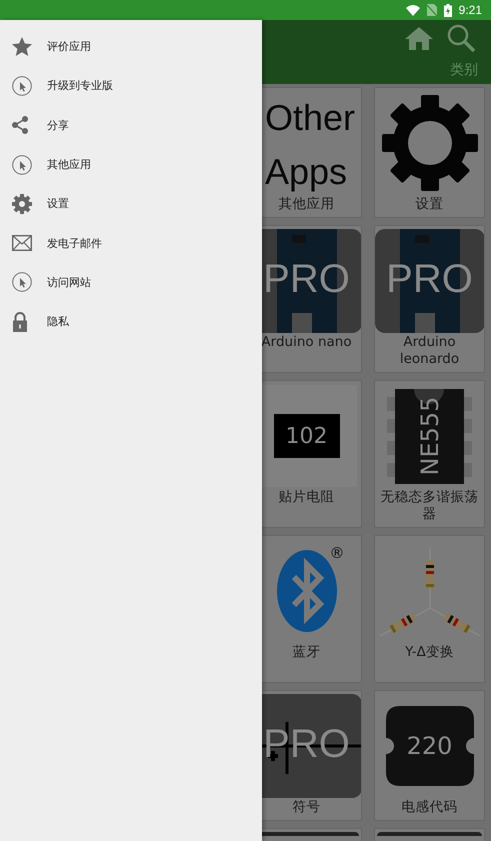  I want to click on mail-icon, so click(22, 243).